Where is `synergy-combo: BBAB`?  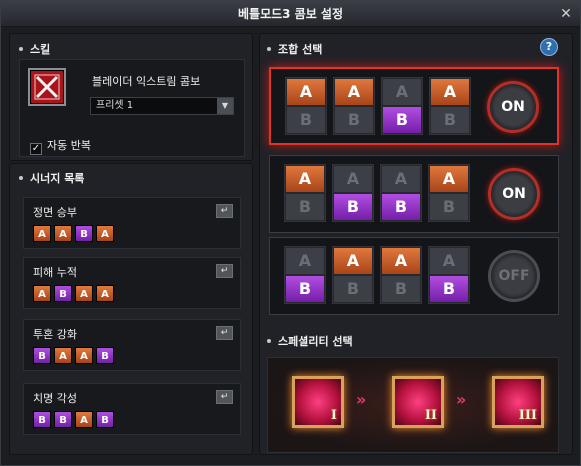
synergy-combo: BBAB is located at coordinates (75, 419).